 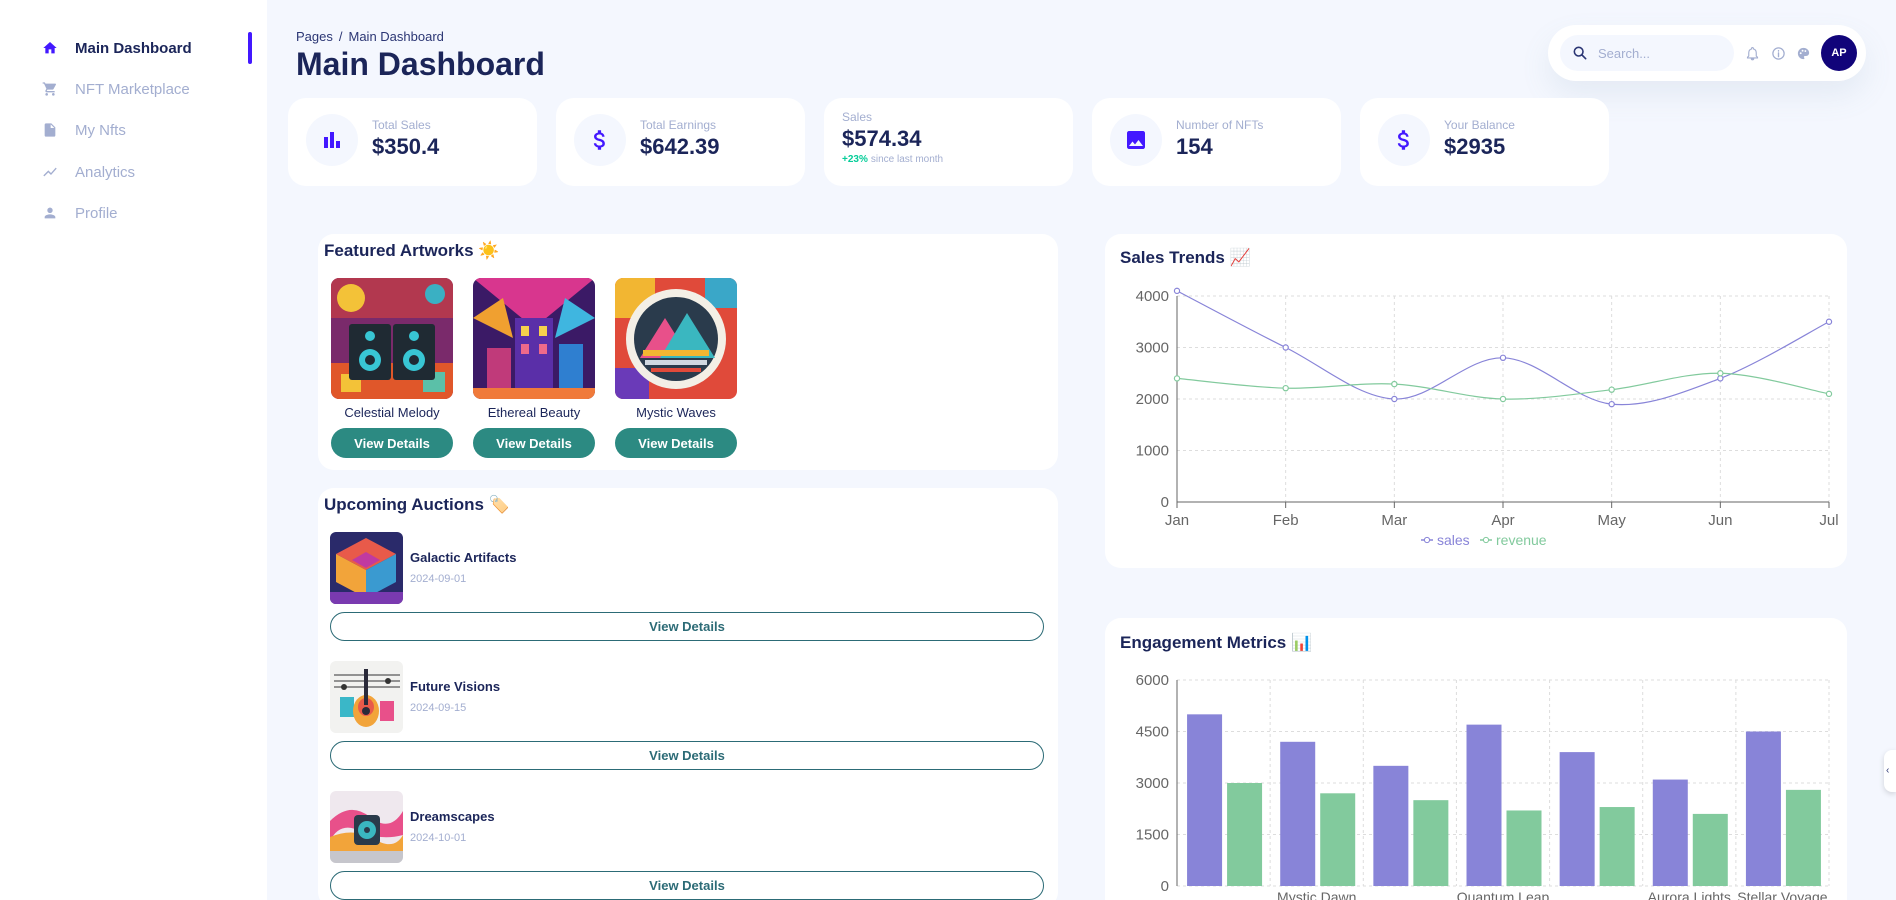 What do you see at coordinates (1521, 540) in the screenshot?
I see `legend-label: revenue` at bounding box center [1521, 540].